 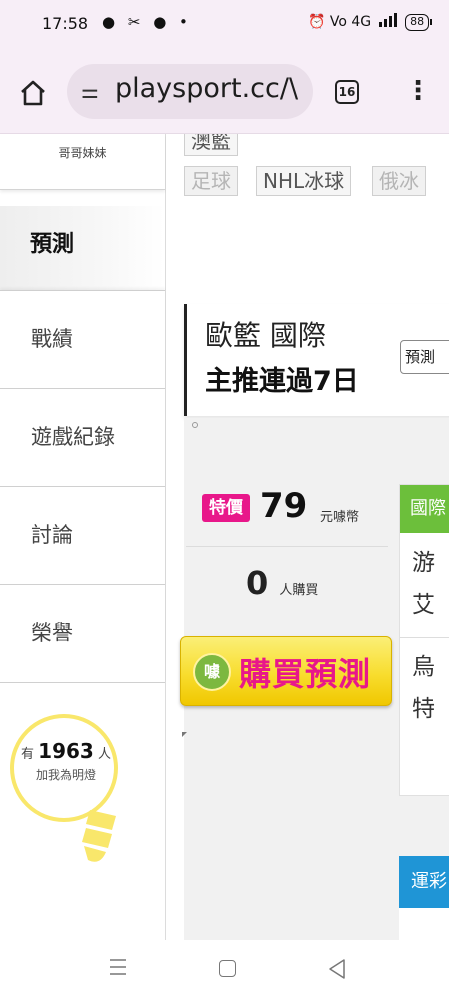 What do you see at coordinates (90, 91) in the screenshot?
I see `site-settings-icon: ⚌` at bounding box center [90, 91].